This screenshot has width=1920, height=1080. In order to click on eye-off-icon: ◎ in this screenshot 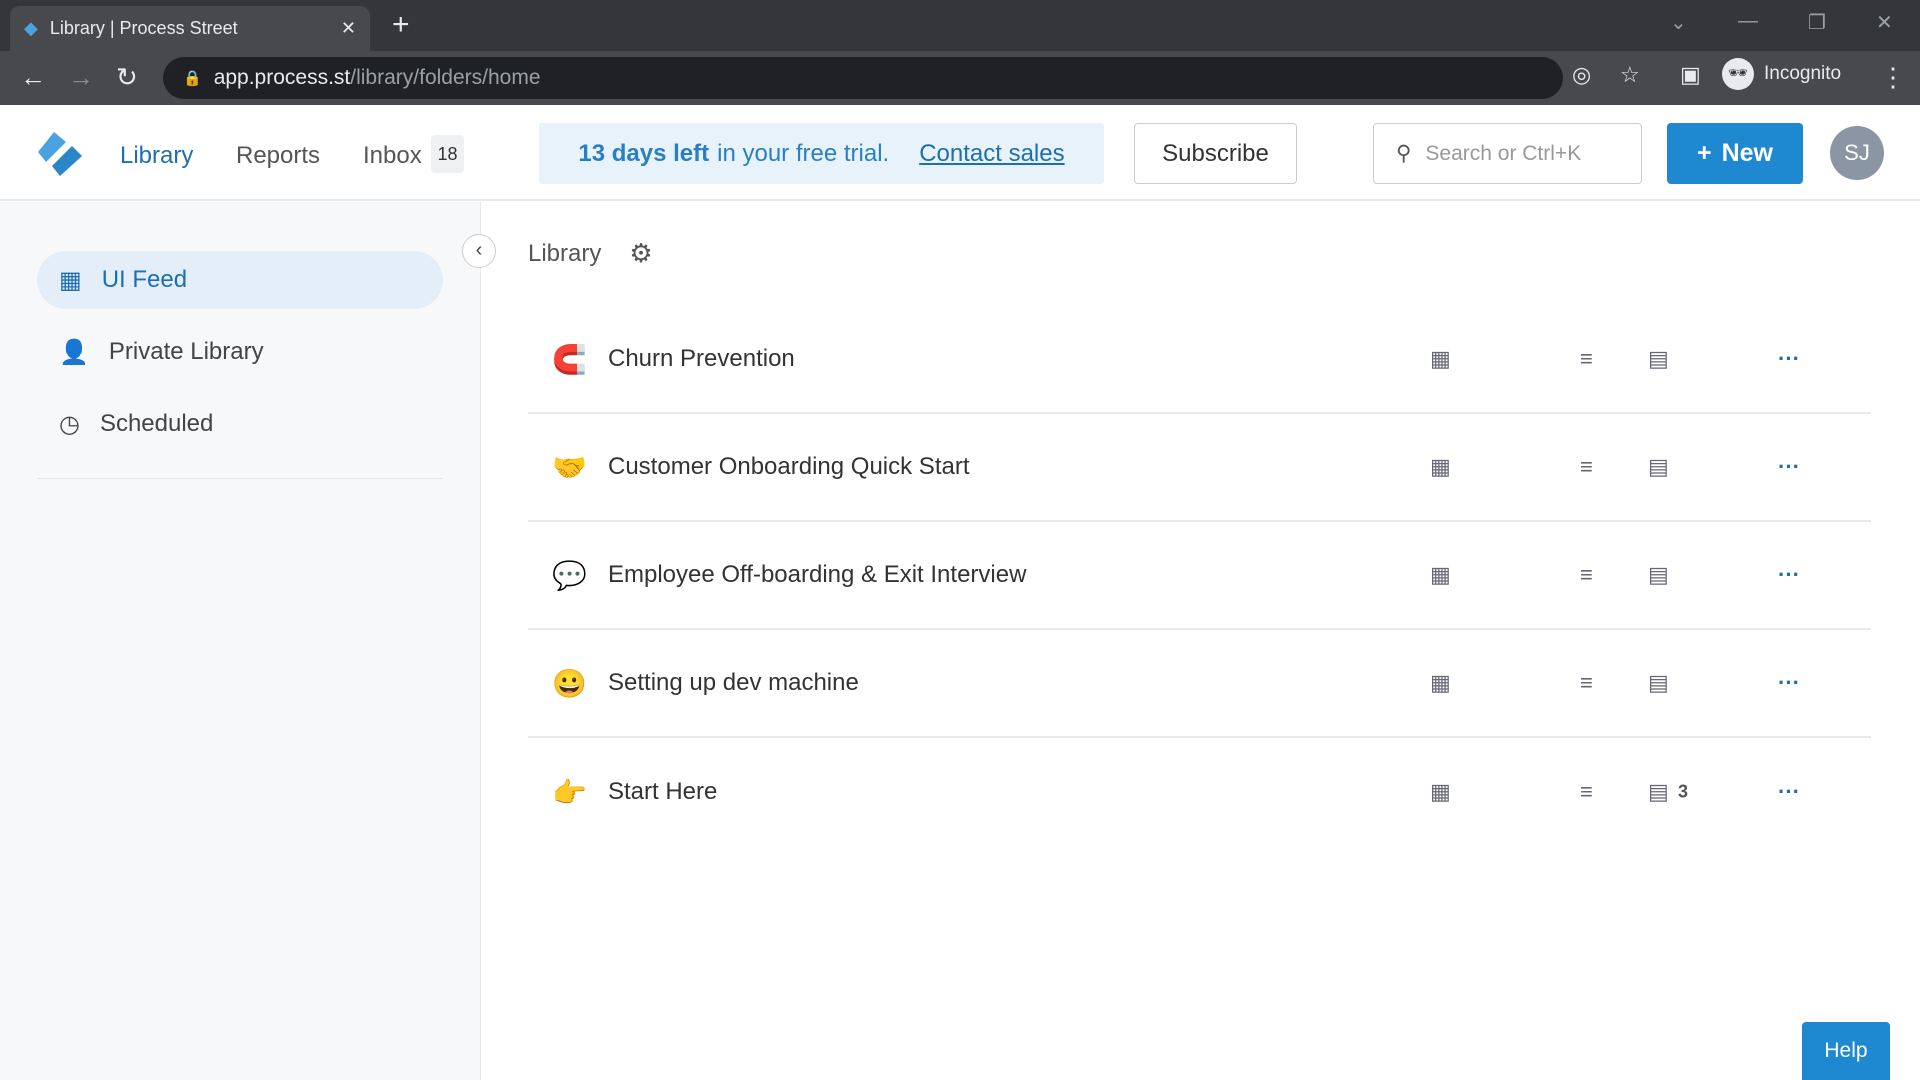, I will do `click(1581, 75)`.